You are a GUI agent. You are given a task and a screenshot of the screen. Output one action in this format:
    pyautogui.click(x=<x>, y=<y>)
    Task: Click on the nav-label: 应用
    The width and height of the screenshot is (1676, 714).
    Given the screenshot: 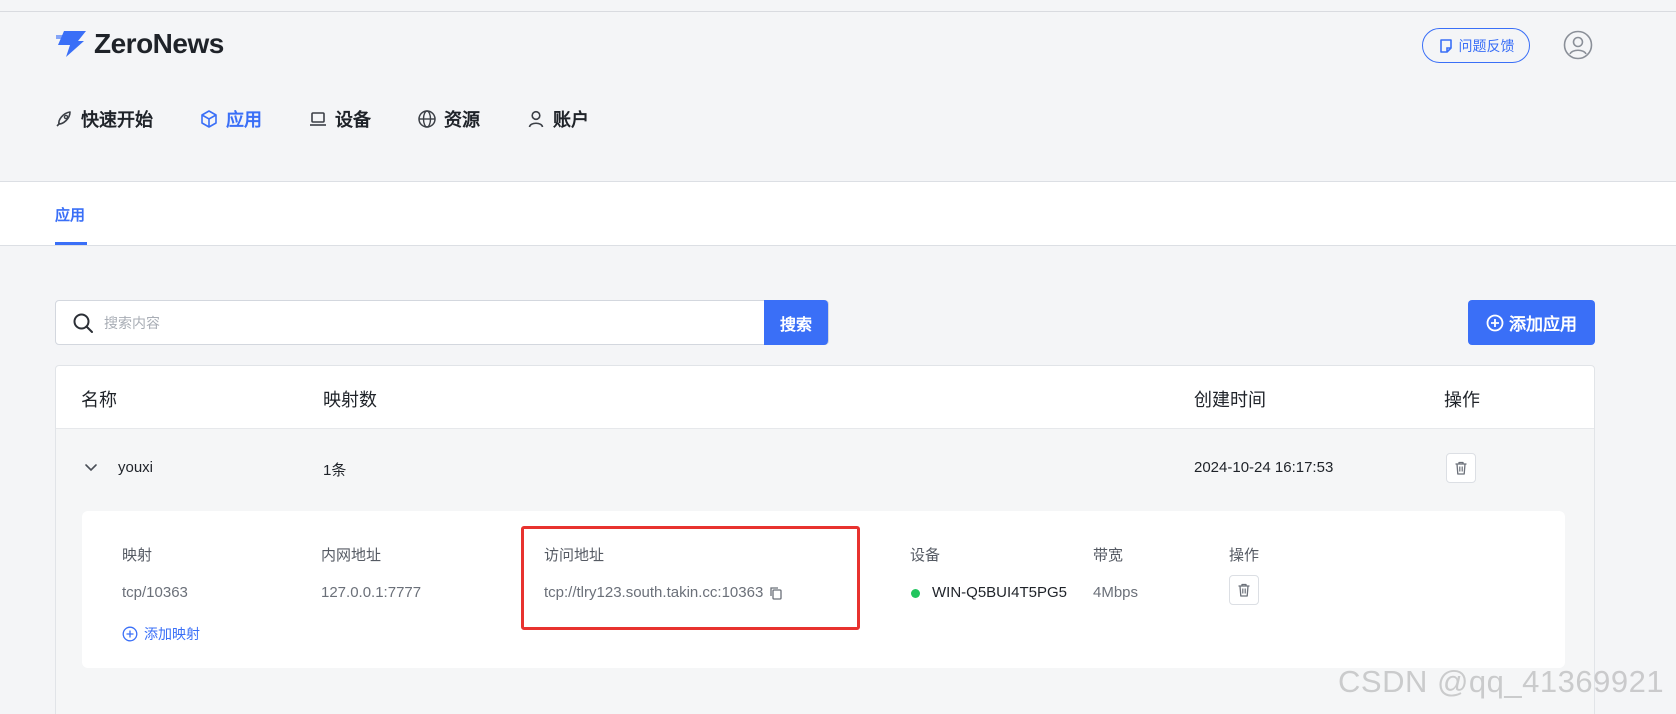 What is the action you would take?
    pyautogui.click(x=244, y=120)
    